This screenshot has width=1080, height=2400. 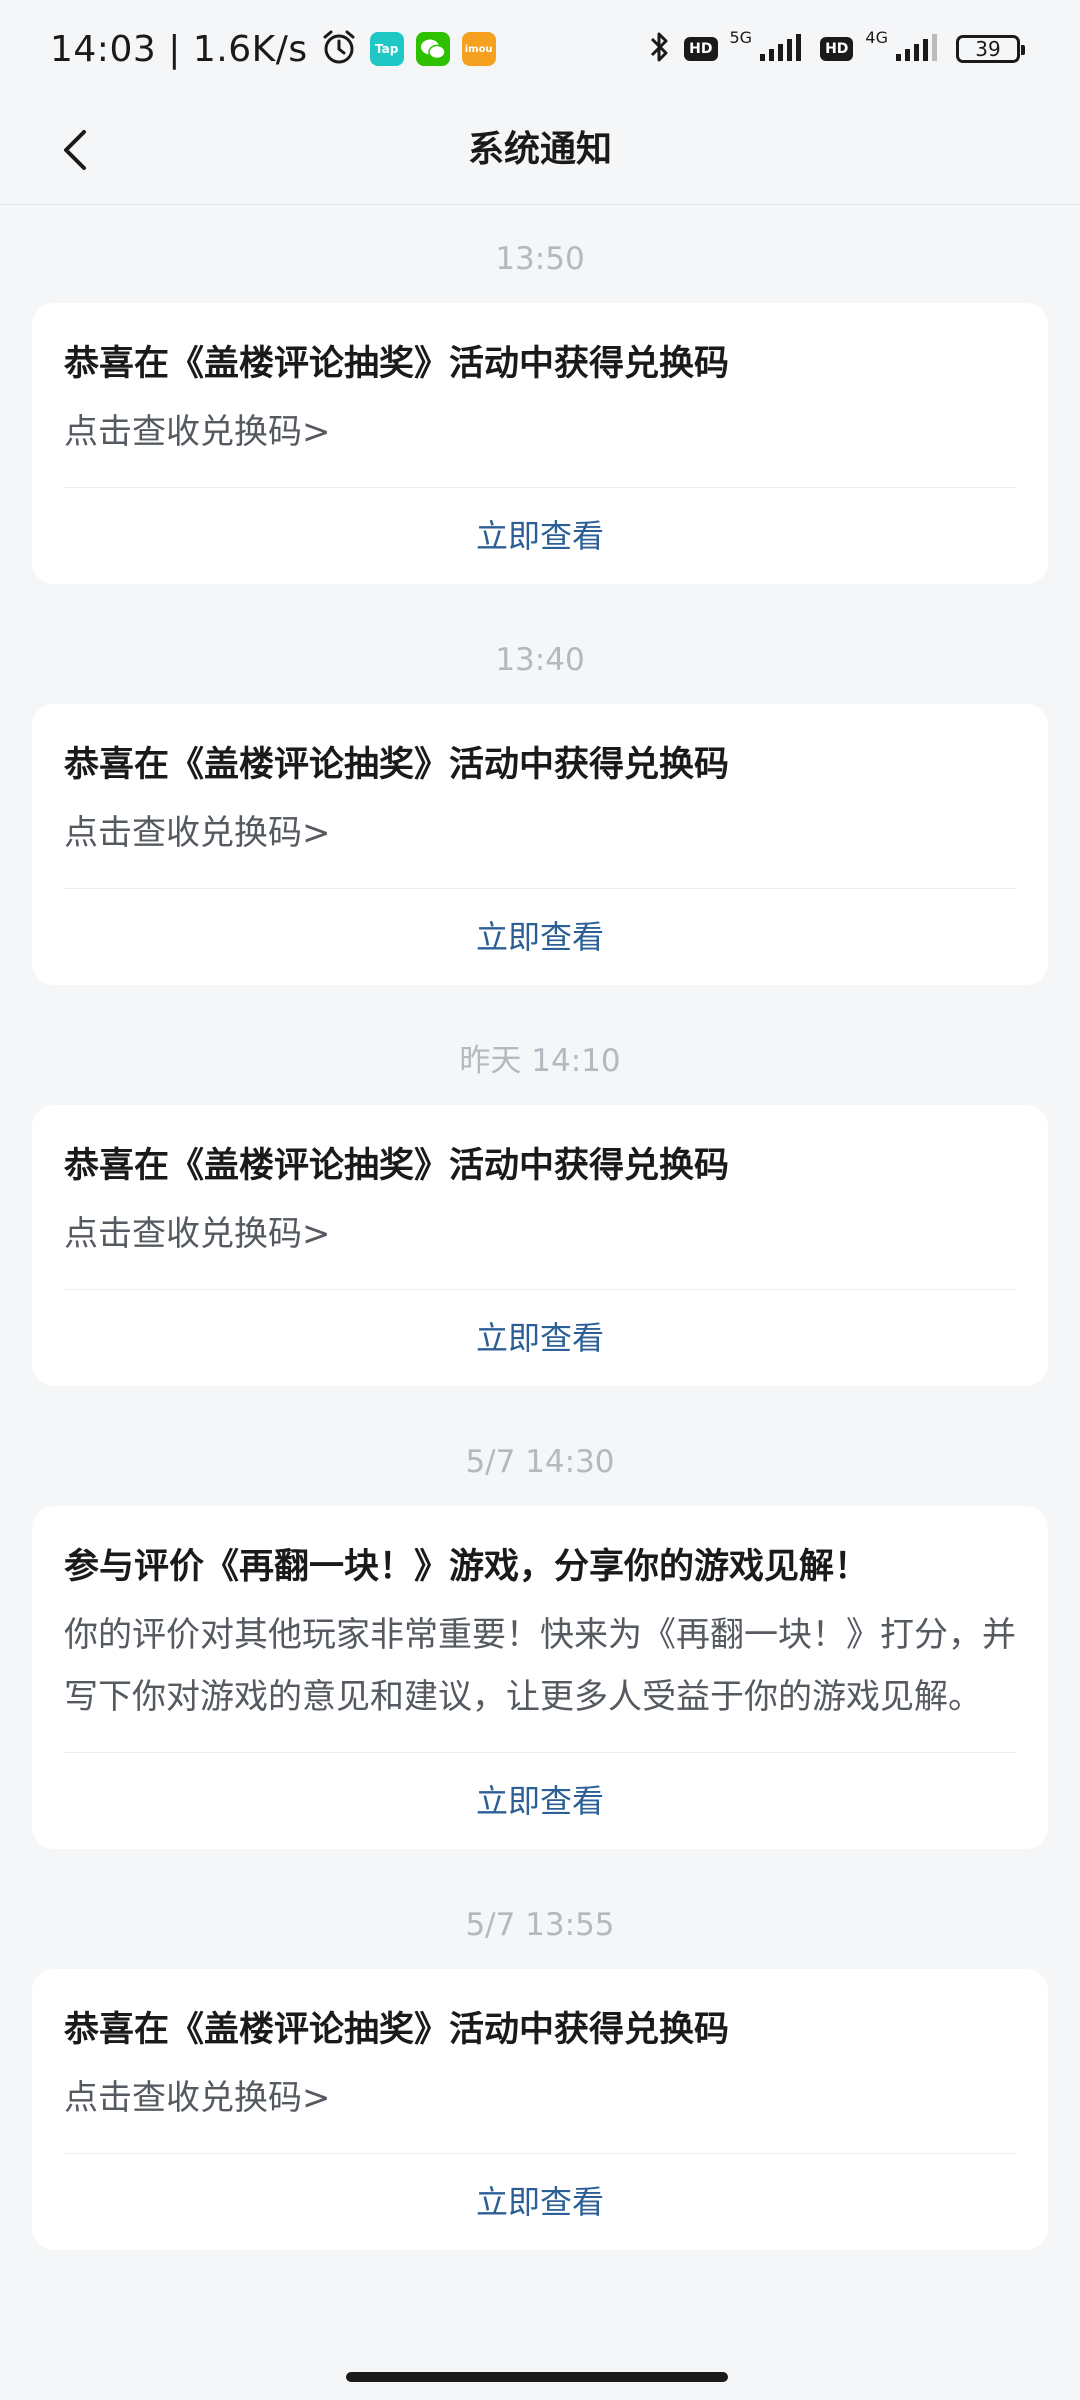 I want to click on status-right: HD 5G HD 4G 39, so click(x=836, y=49).